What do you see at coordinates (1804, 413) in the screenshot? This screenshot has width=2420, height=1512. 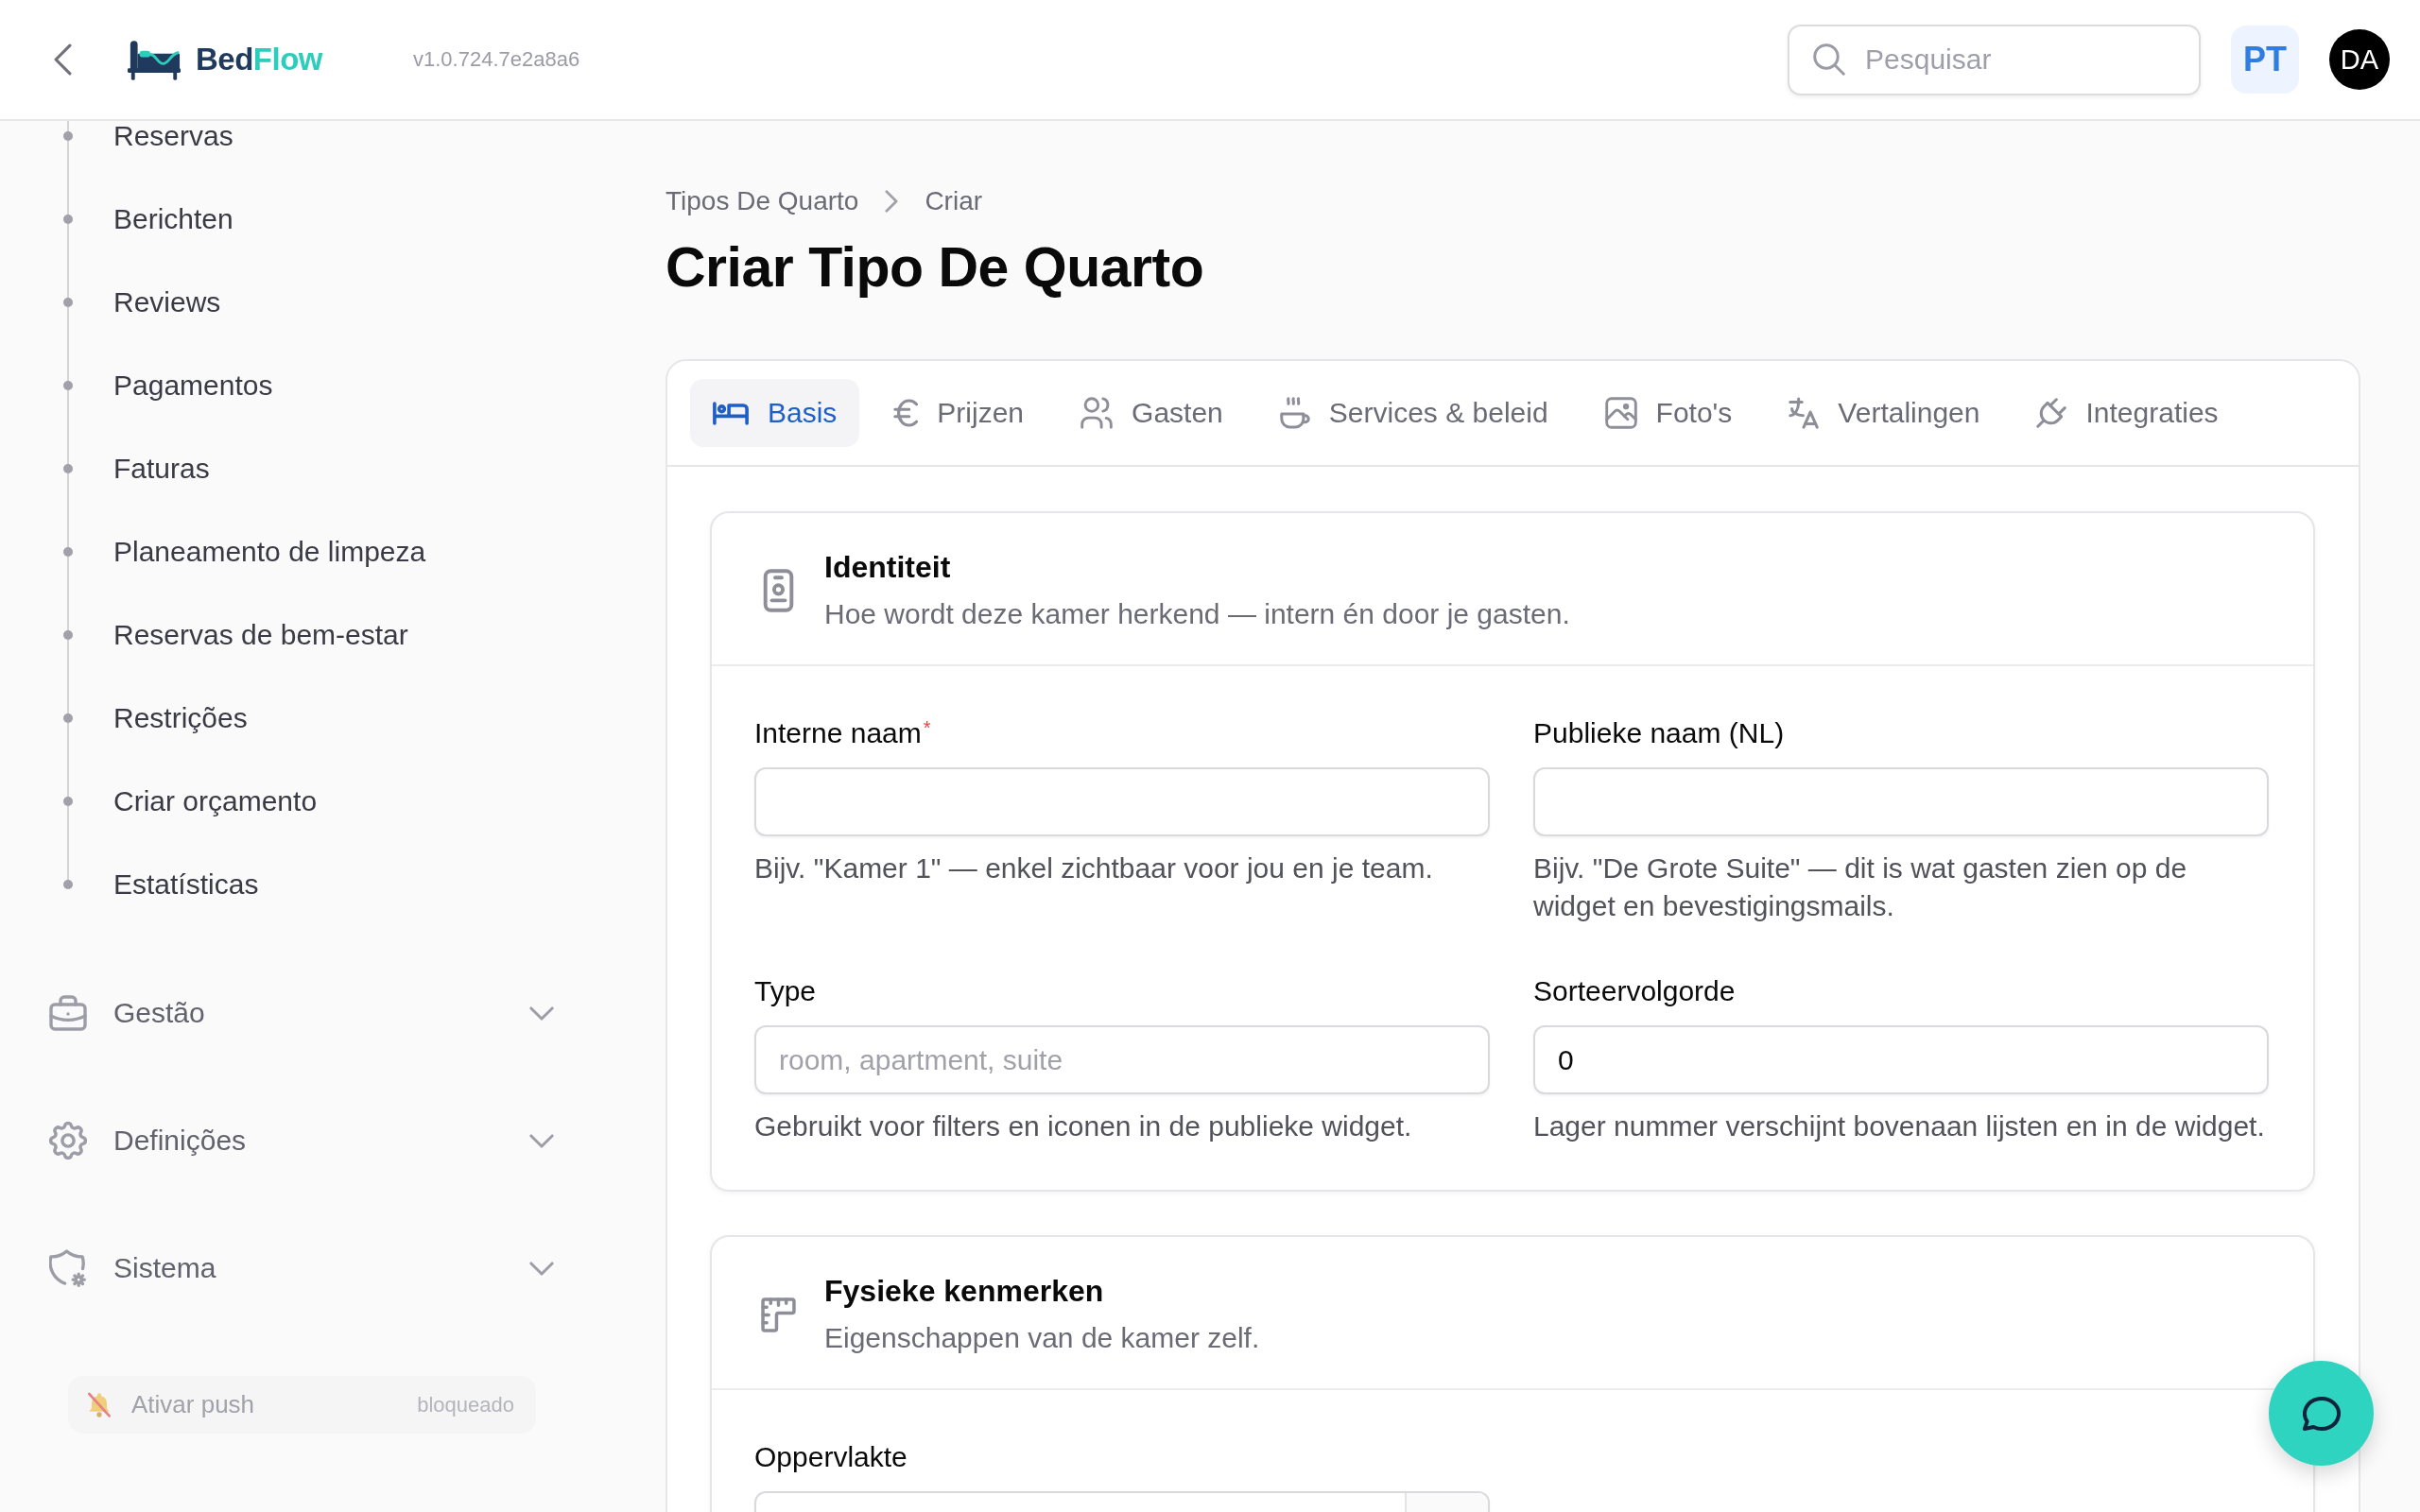 I see `translate-icon` at bounding box center [1804, 413].